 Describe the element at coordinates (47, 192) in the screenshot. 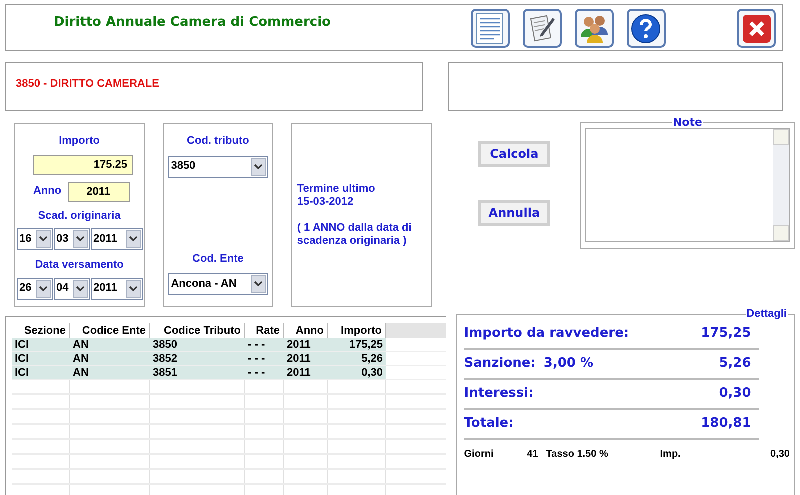

I see `year-label: Anno` at that location.